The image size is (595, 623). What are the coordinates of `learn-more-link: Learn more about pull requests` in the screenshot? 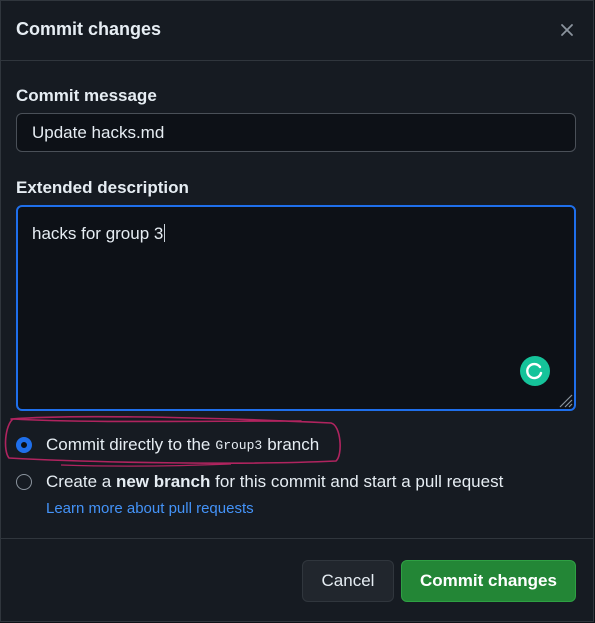 It's located at (150, 508).